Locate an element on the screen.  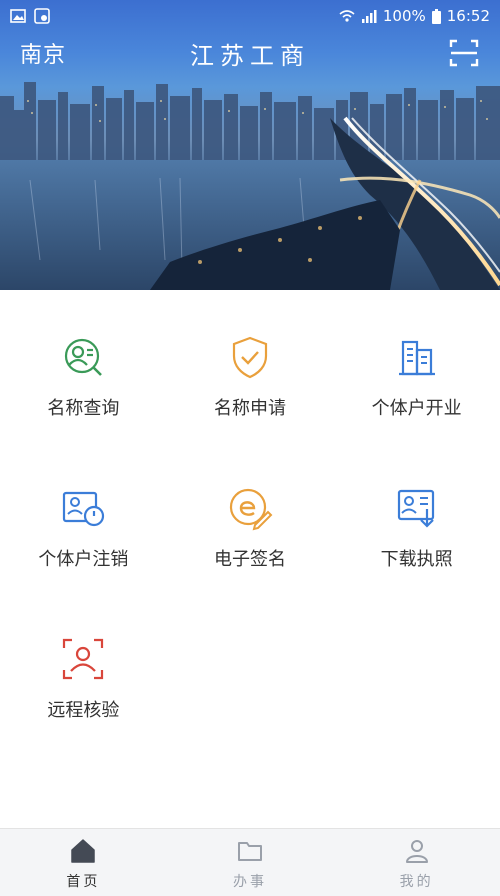
func-remote-verify: 远程核验 is located at coordinates (83, 667).